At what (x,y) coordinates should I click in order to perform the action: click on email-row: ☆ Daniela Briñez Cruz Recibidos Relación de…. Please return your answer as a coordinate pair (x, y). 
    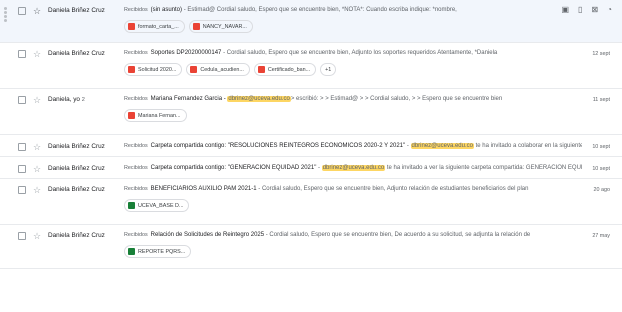
    Looking at the image, I should click on (311, 247).